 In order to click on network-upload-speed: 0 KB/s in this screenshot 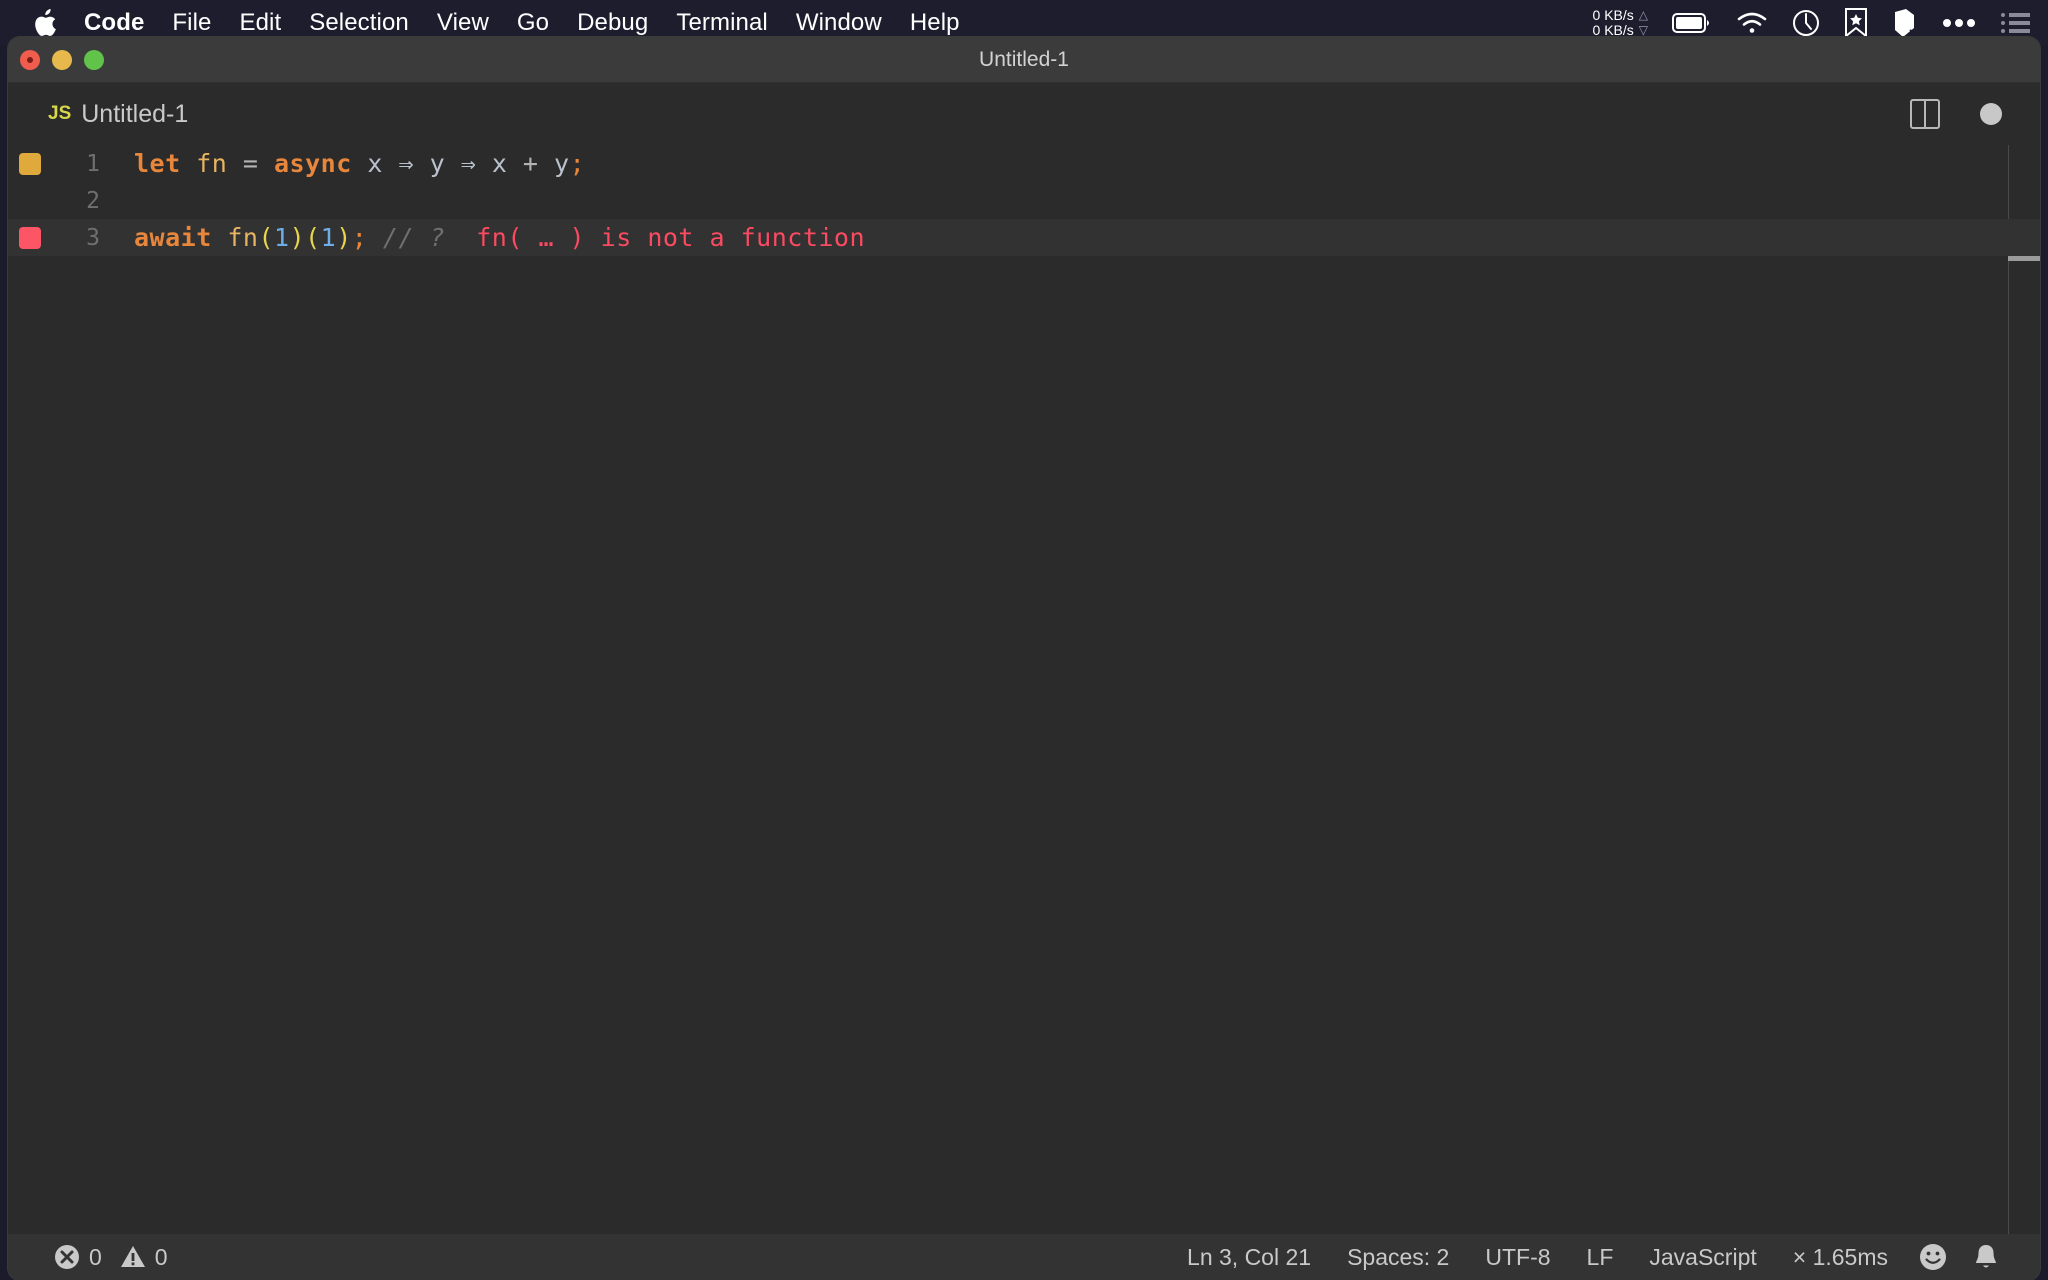, I will do `click(1613, 14)`.